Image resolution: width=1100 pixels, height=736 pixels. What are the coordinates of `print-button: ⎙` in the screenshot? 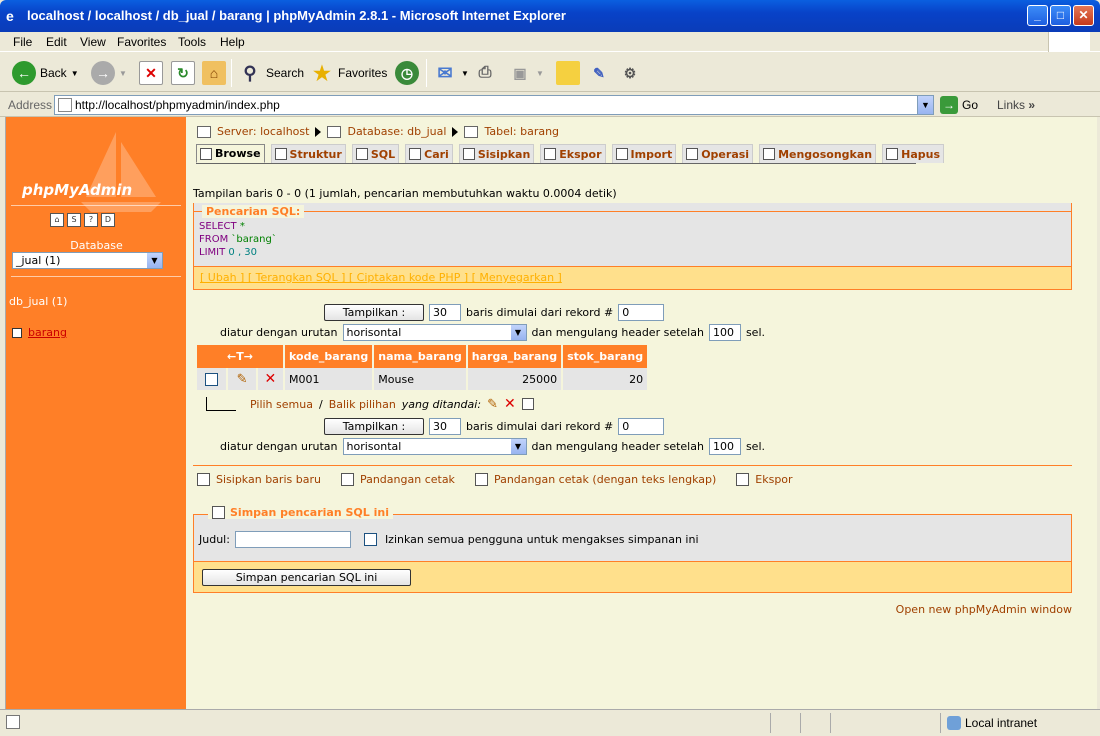 It's located at (485, 73).